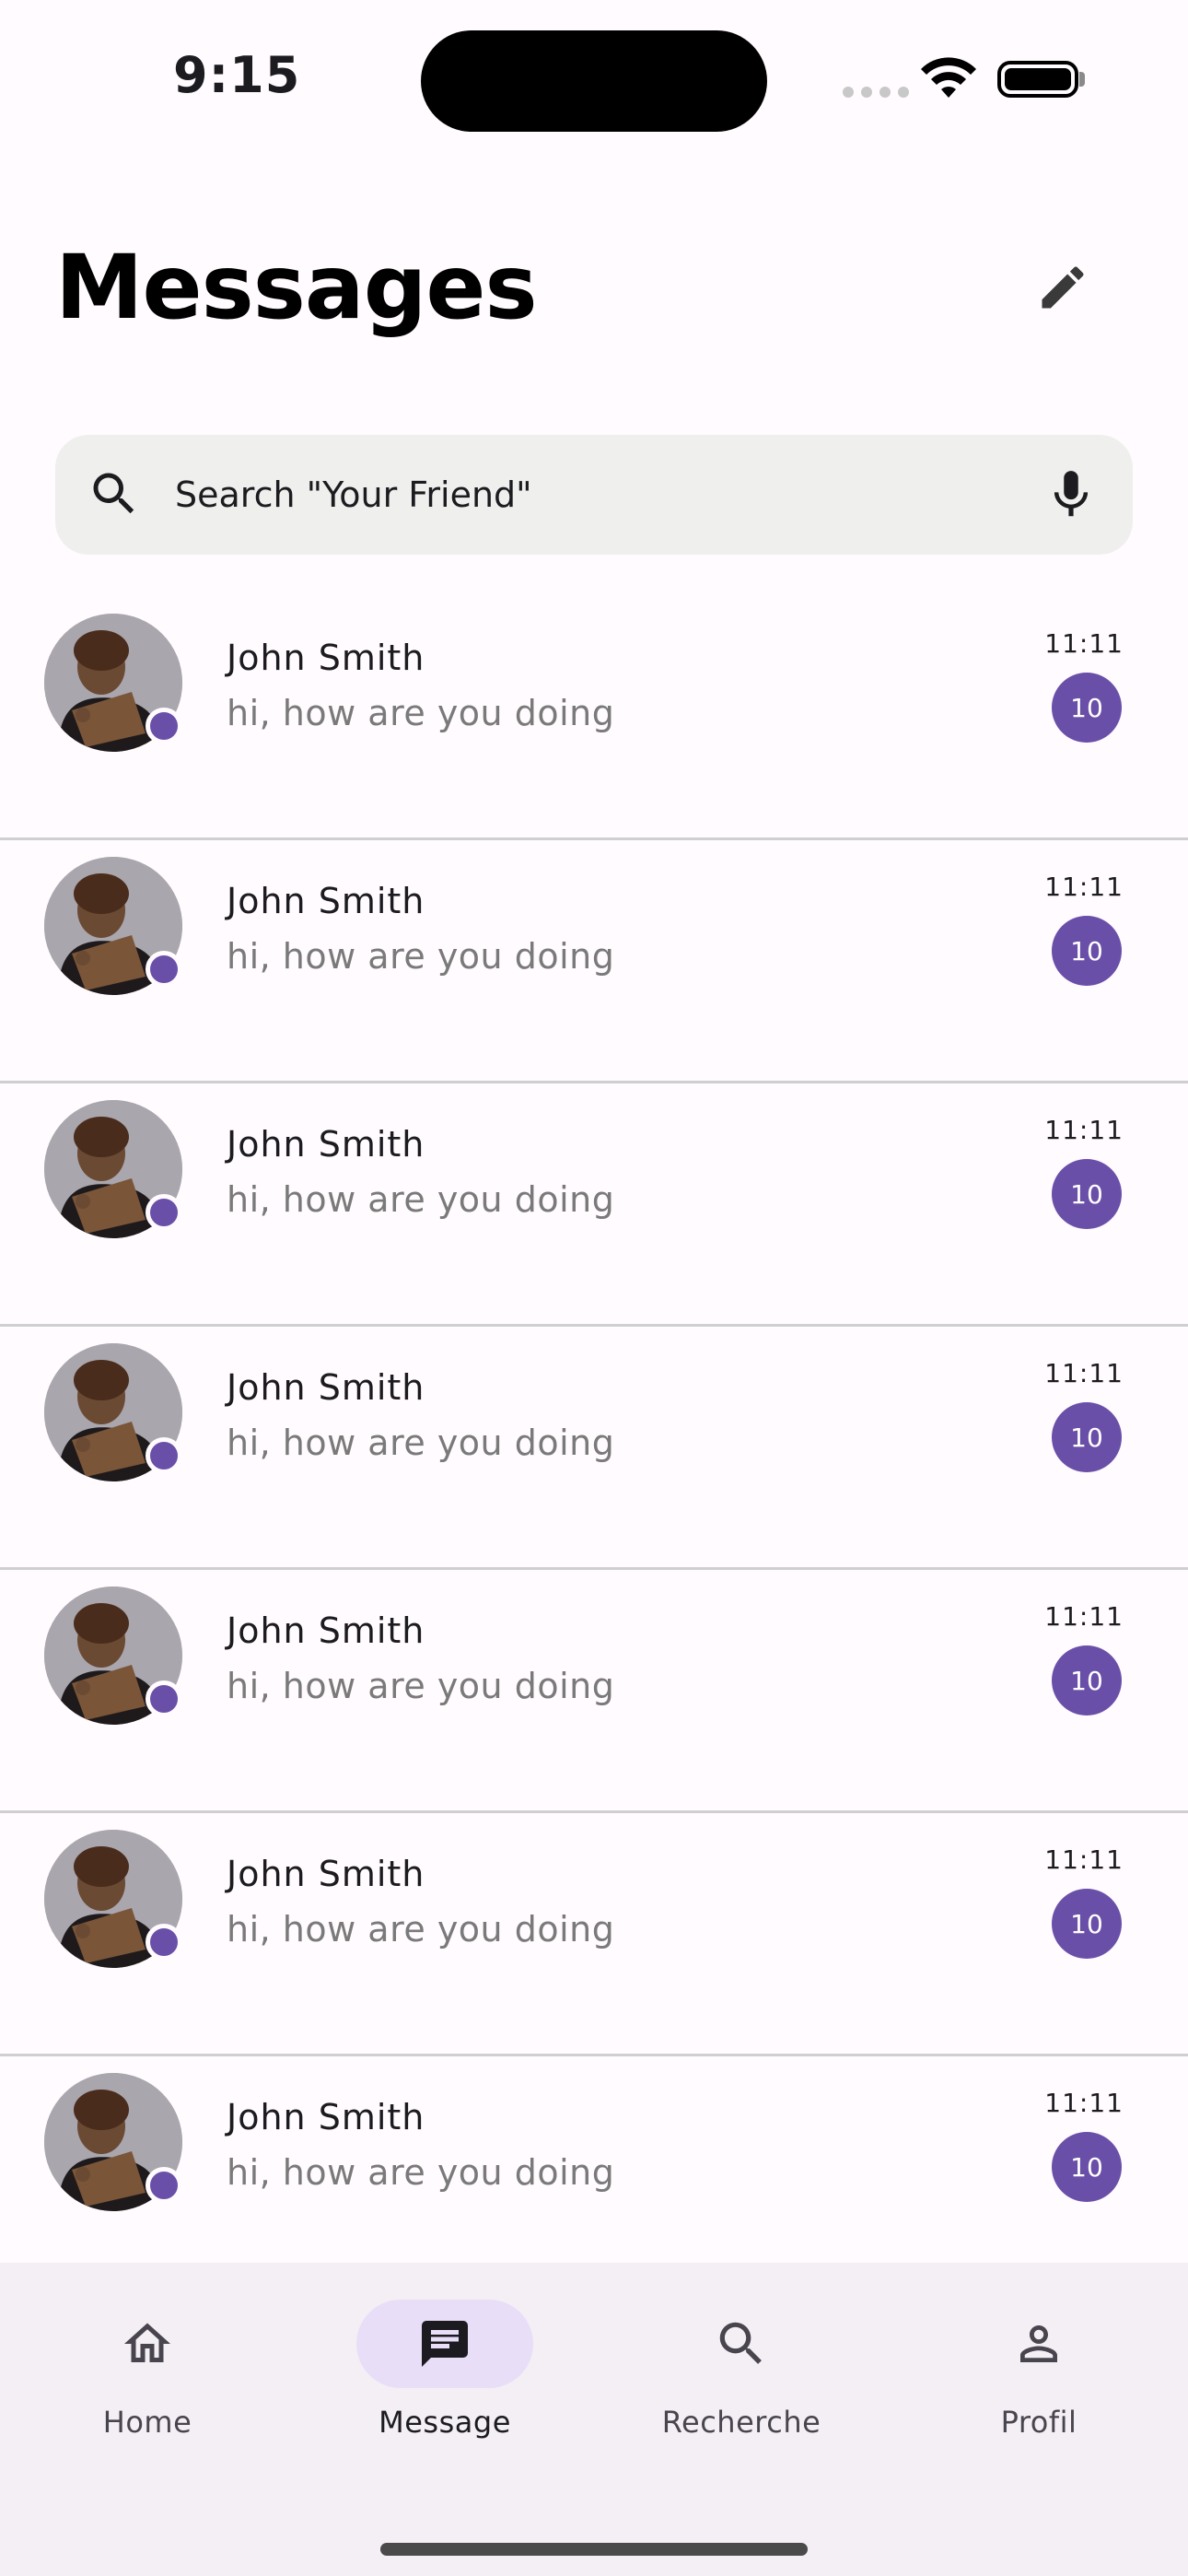 Image resolution: width=1188 pixels, height=2576 pixels. I want to click on search-input, so click(589, 495).